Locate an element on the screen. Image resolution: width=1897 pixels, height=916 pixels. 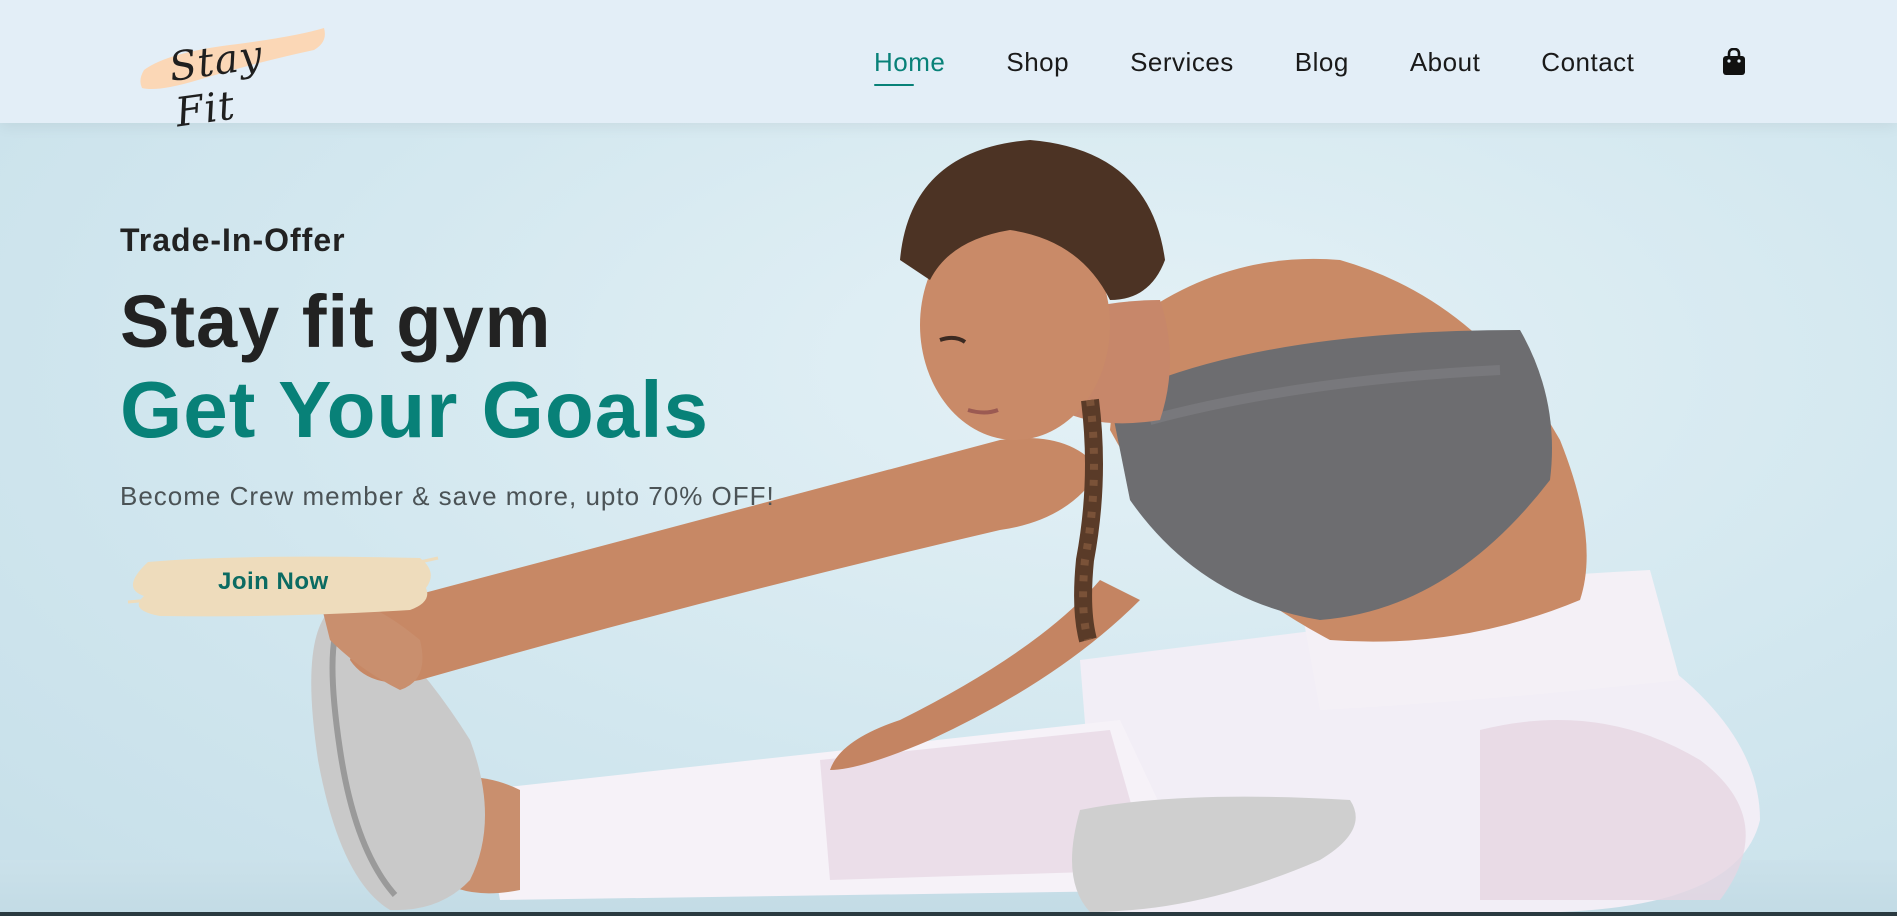
hero-headline-accent: Get Your Goals is located at coordinates (414, 409).